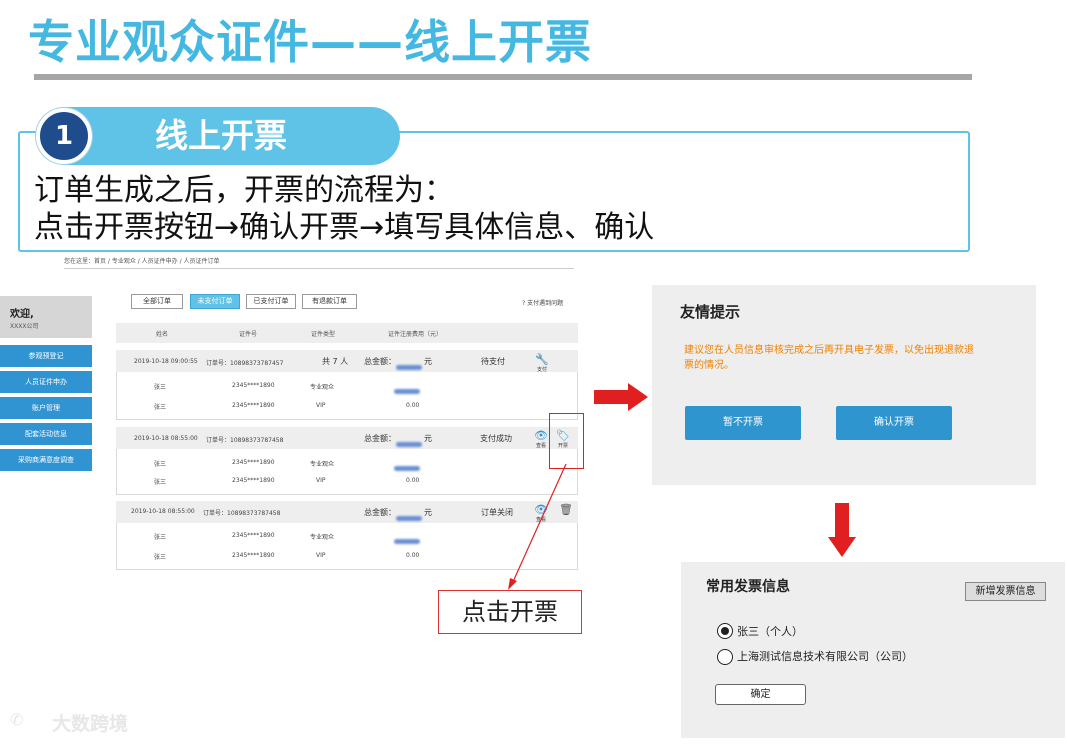 This screenshot has width=1067, height=744. I want to click on title-underline, so click(503, 77).